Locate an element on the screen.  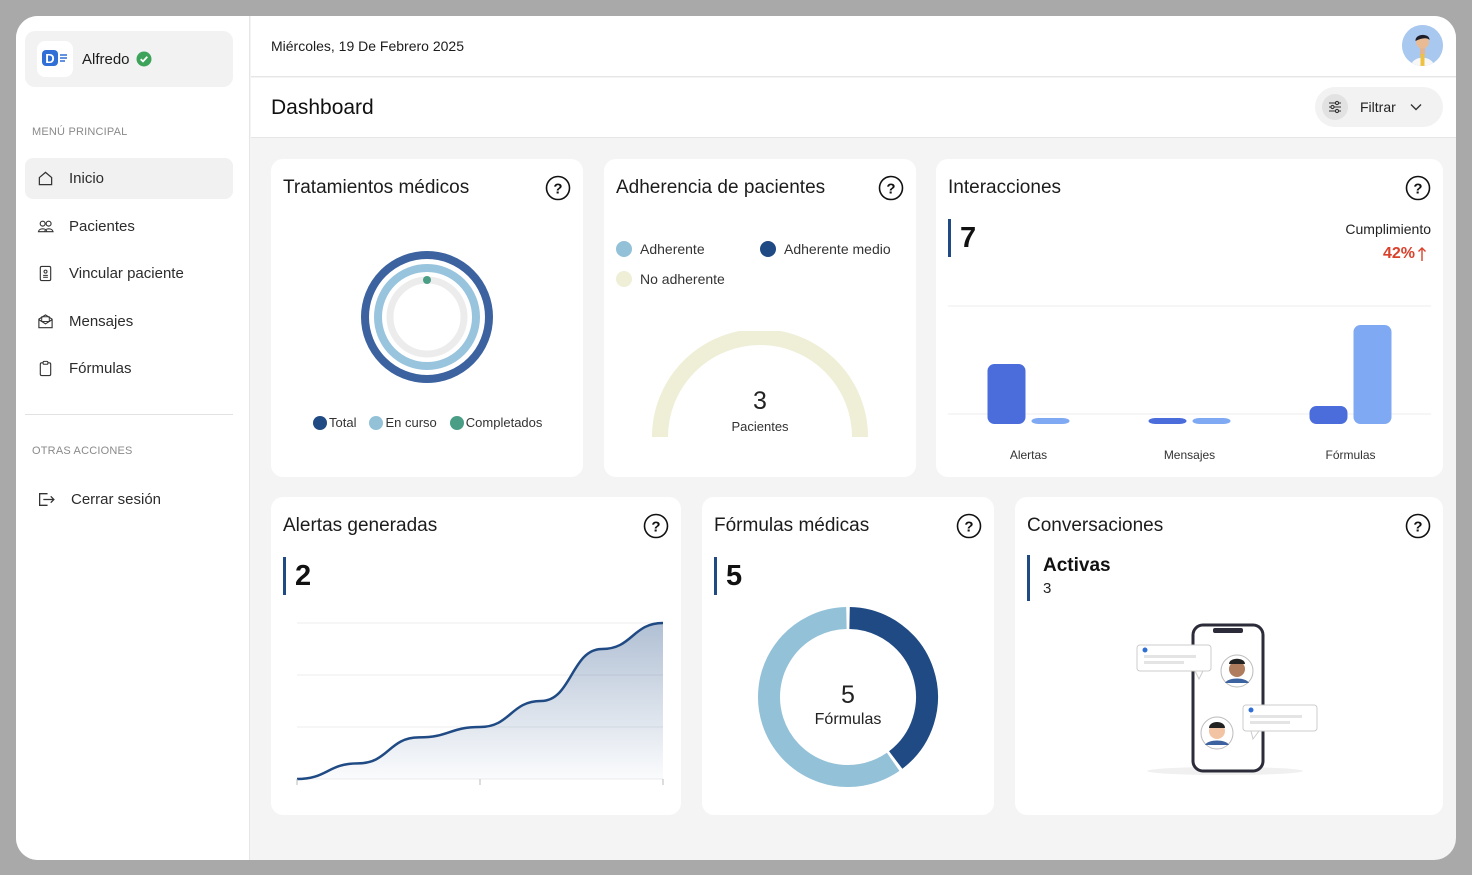
active-conversations: Activas 3 is located at coordinates (1069, 578).